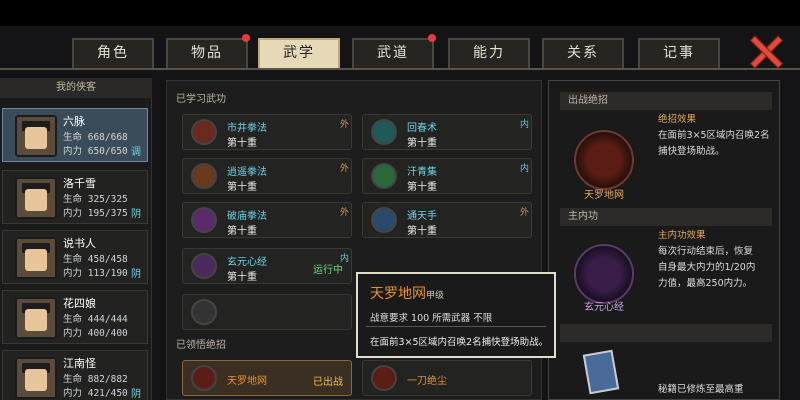 The height and width of the screenshot is (400, 800). Describe the element at coordinates (706, 251) in the screenshot. I see `internal-line-1: 每次行动结束后，恢复` at that location.